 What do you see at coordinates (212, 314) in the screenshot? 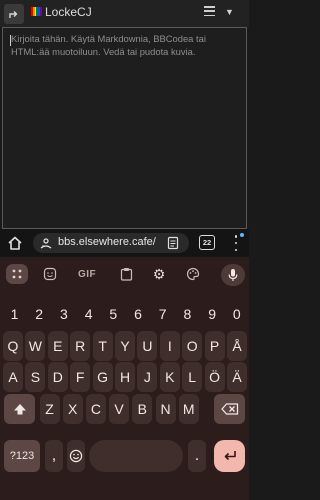
I see `key-9: 9` at bounding box center [212, 314].